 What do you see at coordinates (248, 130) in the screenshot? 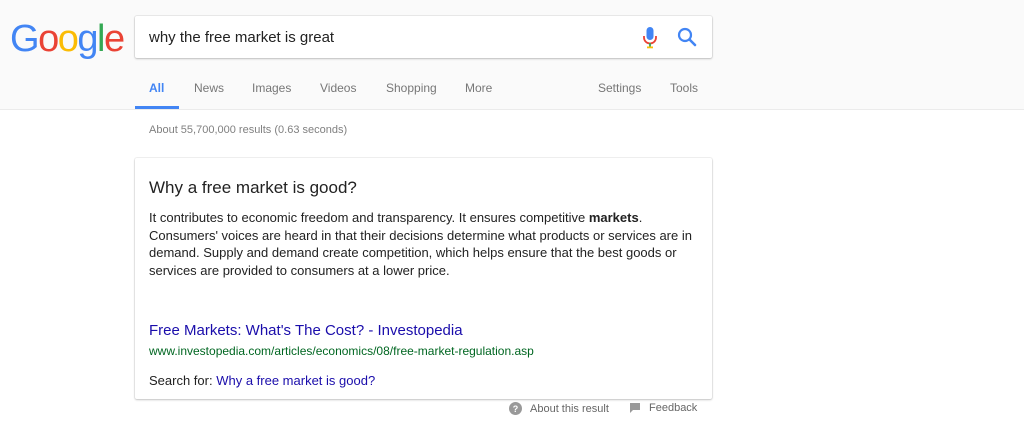
I see `result-stats: About 55,700,000 results (0.63 seconds)` at bounding box center [248, 130].